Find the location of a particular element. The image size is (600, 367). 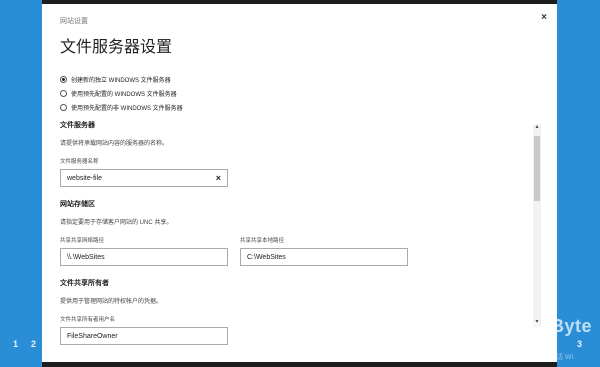

field-label: 文件共享所有者用户名 is located at coordinates (88, 320).